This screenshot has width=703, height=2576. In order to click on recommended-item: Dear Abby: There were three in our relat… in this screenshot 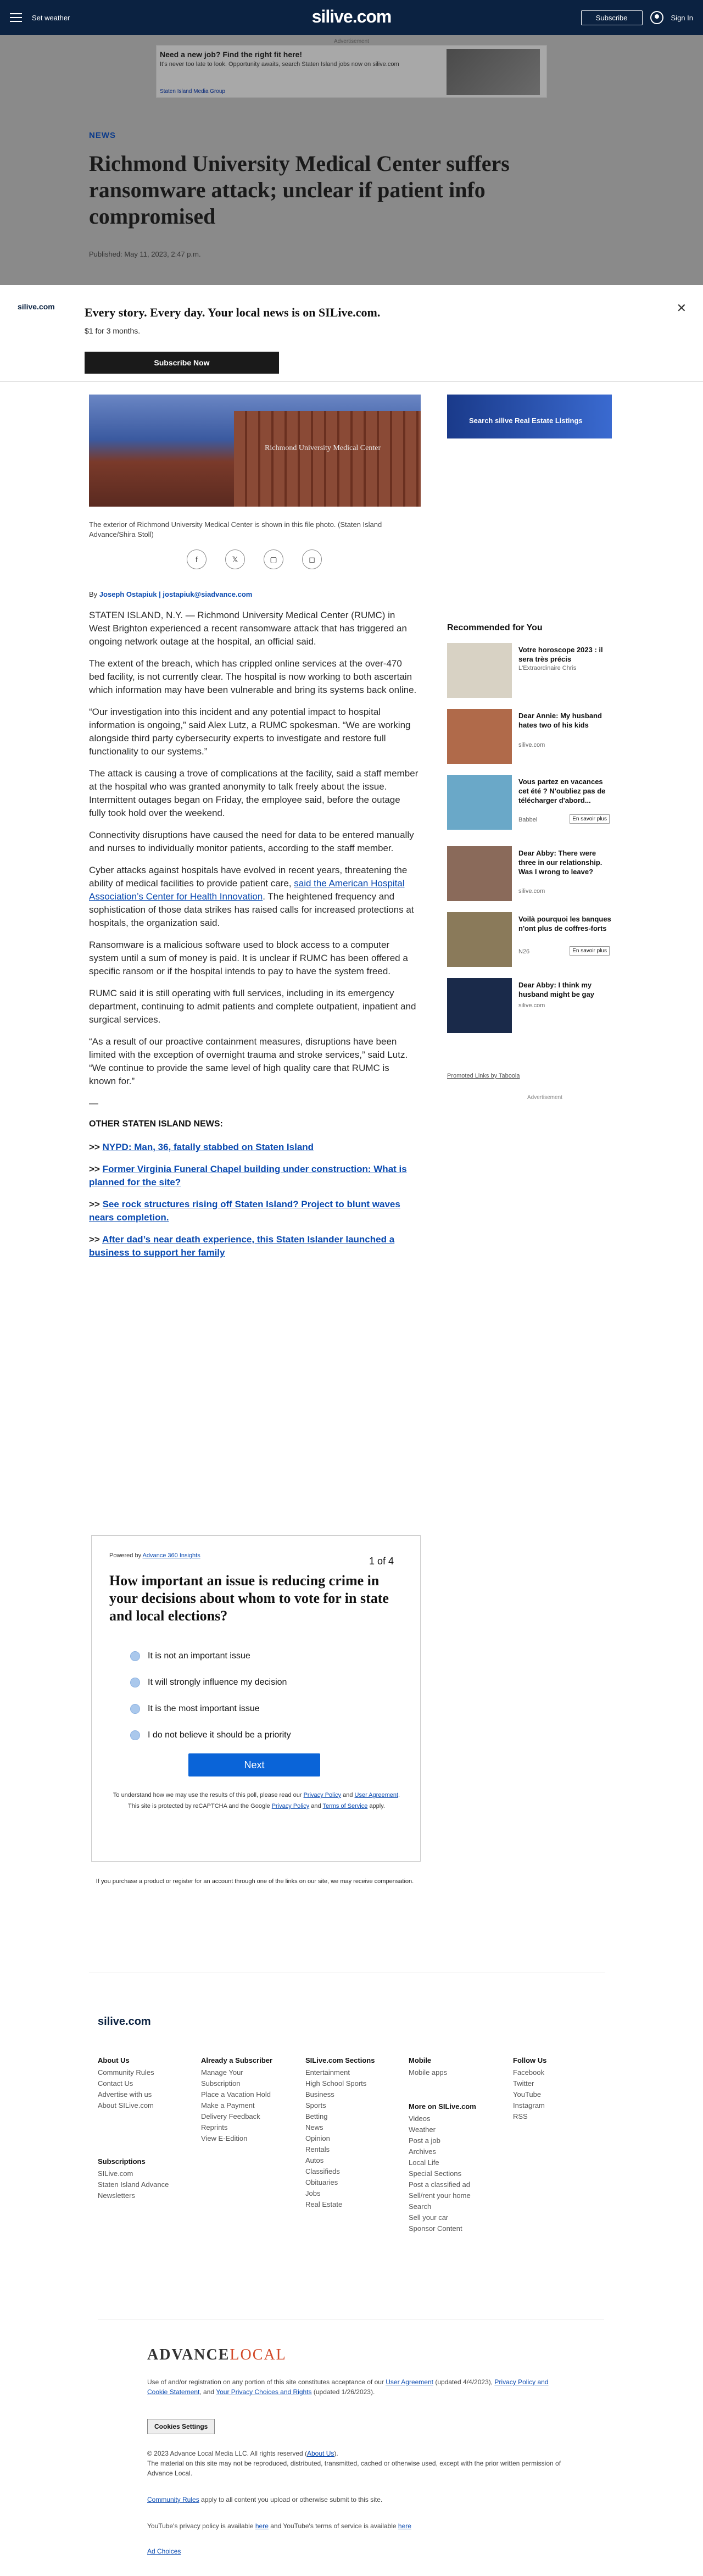, I will do `click(529, 873)`.